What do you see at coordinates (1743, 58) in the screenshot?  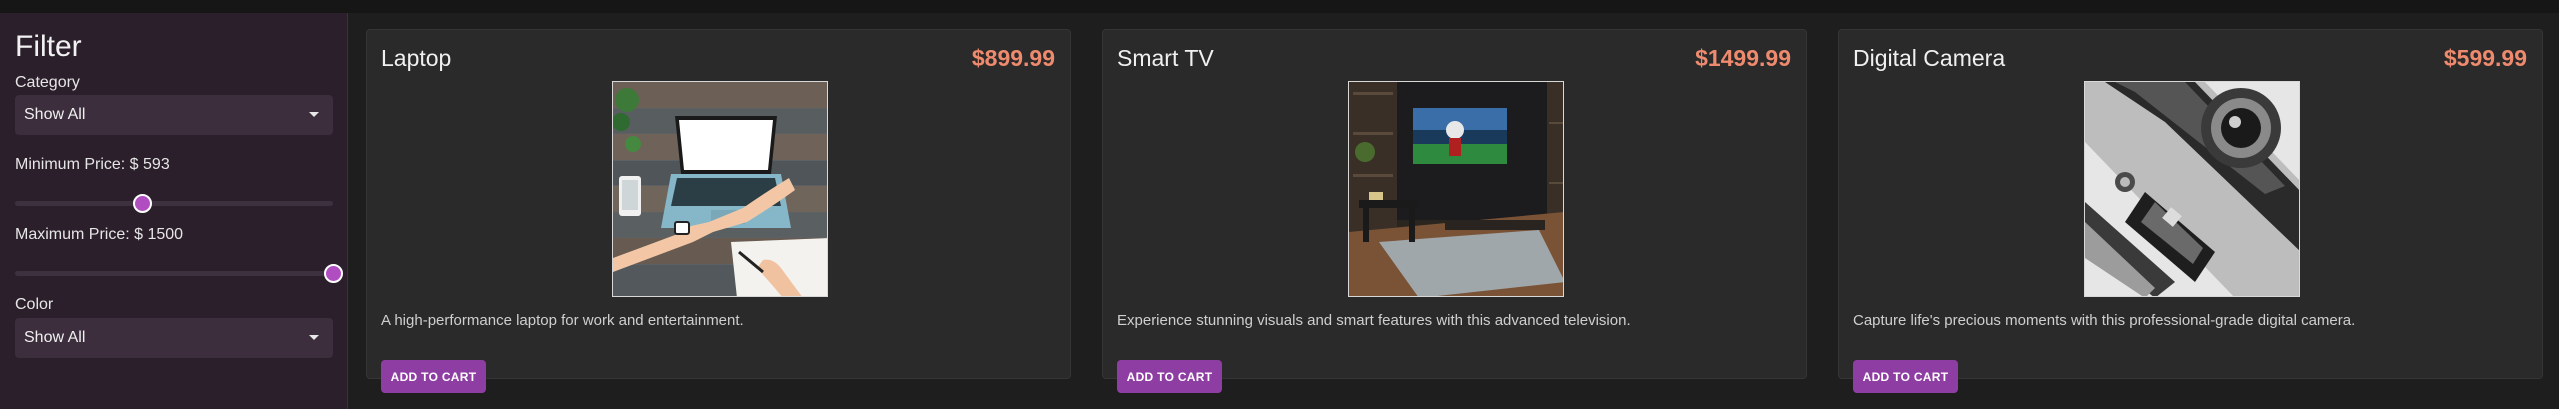 I see `product-price: $1499.99` at bounding box center [1743, 58].